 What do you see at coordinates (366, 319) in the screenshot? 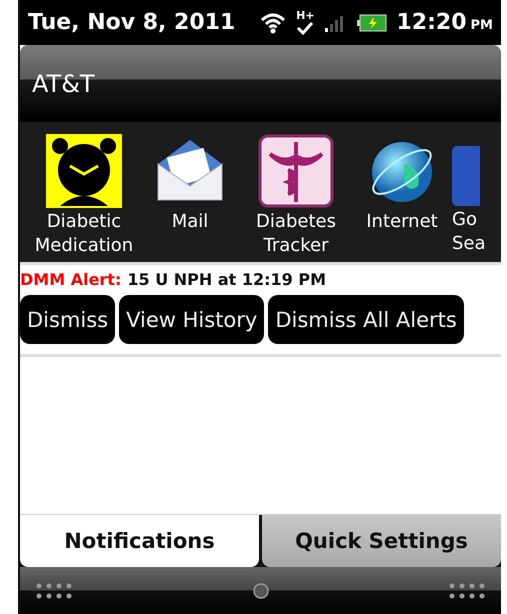
I see `alert-button: Dismiss All Alerts` at bounding box center [366, 319].